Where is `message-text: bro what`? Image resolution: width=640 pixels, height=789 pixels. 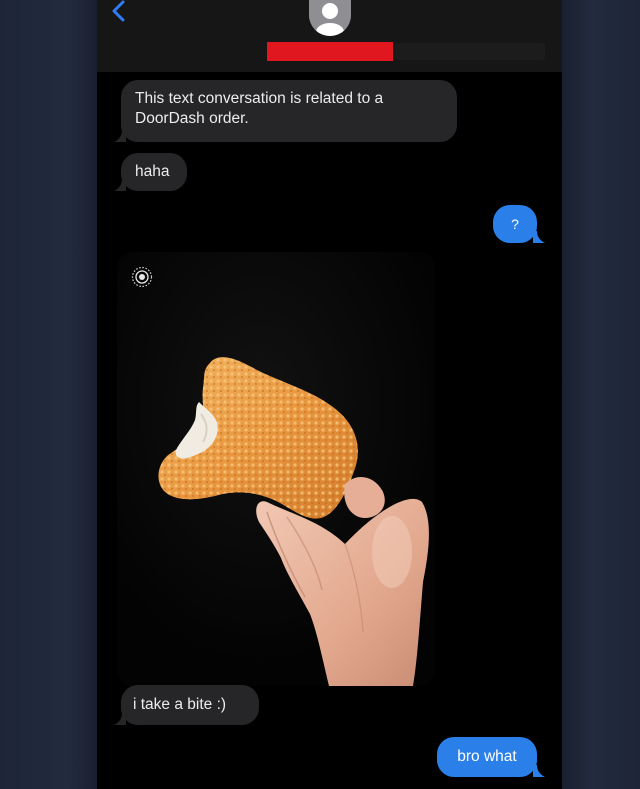 message-text: bro what is located at coordinates (487, 756).